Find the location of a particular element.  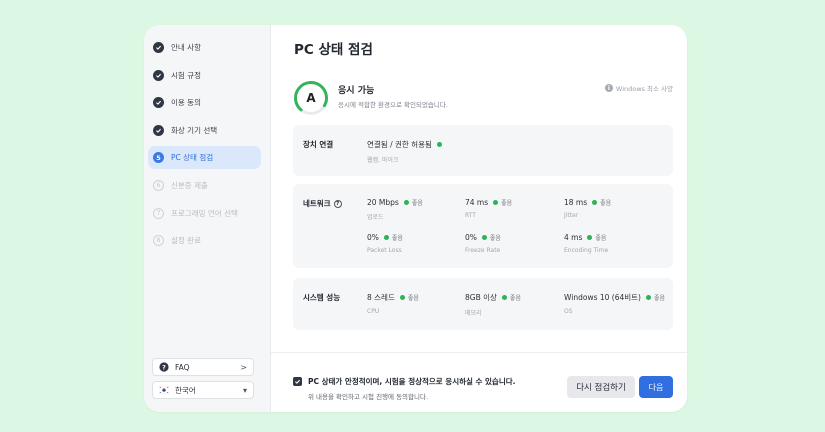

metric-value: Windows 10 (64비트) is located at coordinates (602, 297).